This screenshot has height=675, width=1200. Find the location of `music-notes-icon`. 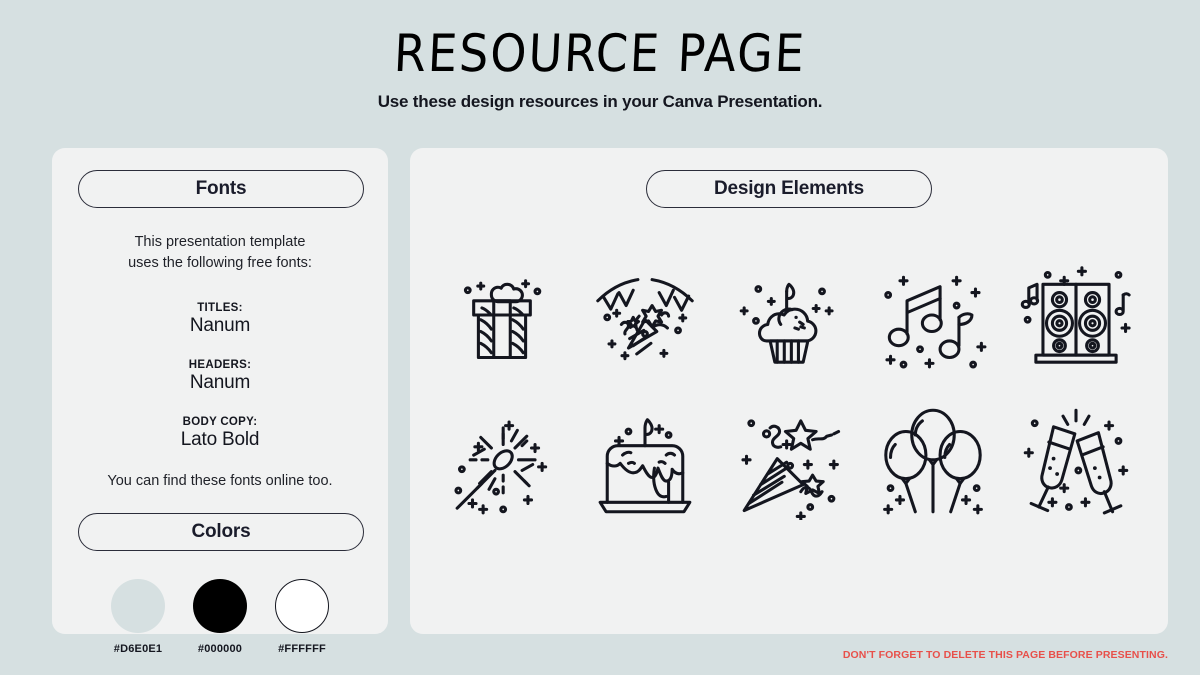

music-notes-icon is located at coordinates (933, 315).